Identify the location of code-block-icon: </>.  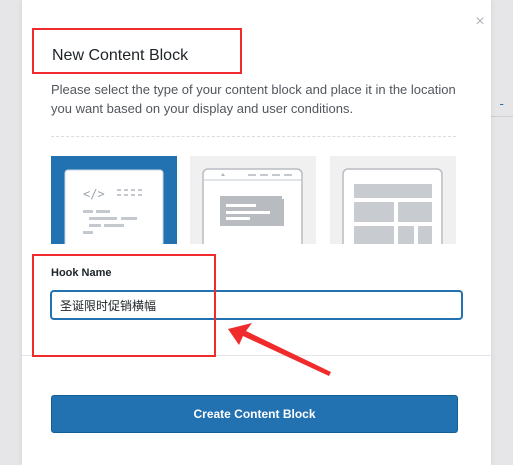
(114, 206).